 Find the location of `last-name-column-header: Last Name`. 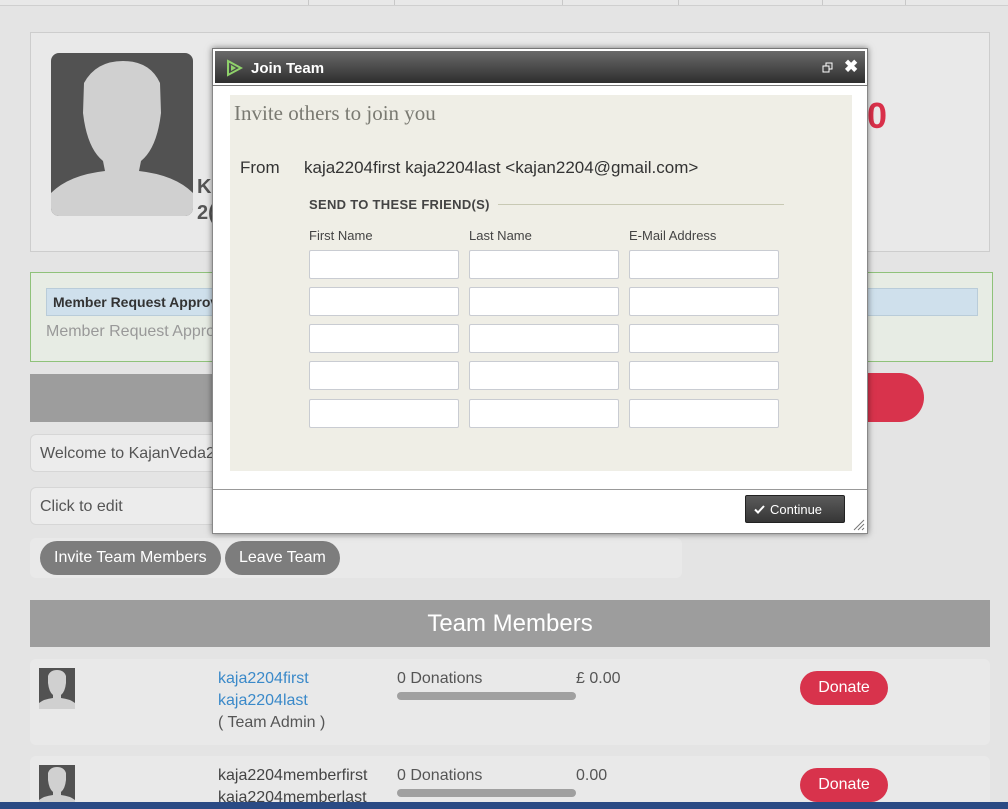

last-name-column-header: Last Name is located at coordinates (500, 235).